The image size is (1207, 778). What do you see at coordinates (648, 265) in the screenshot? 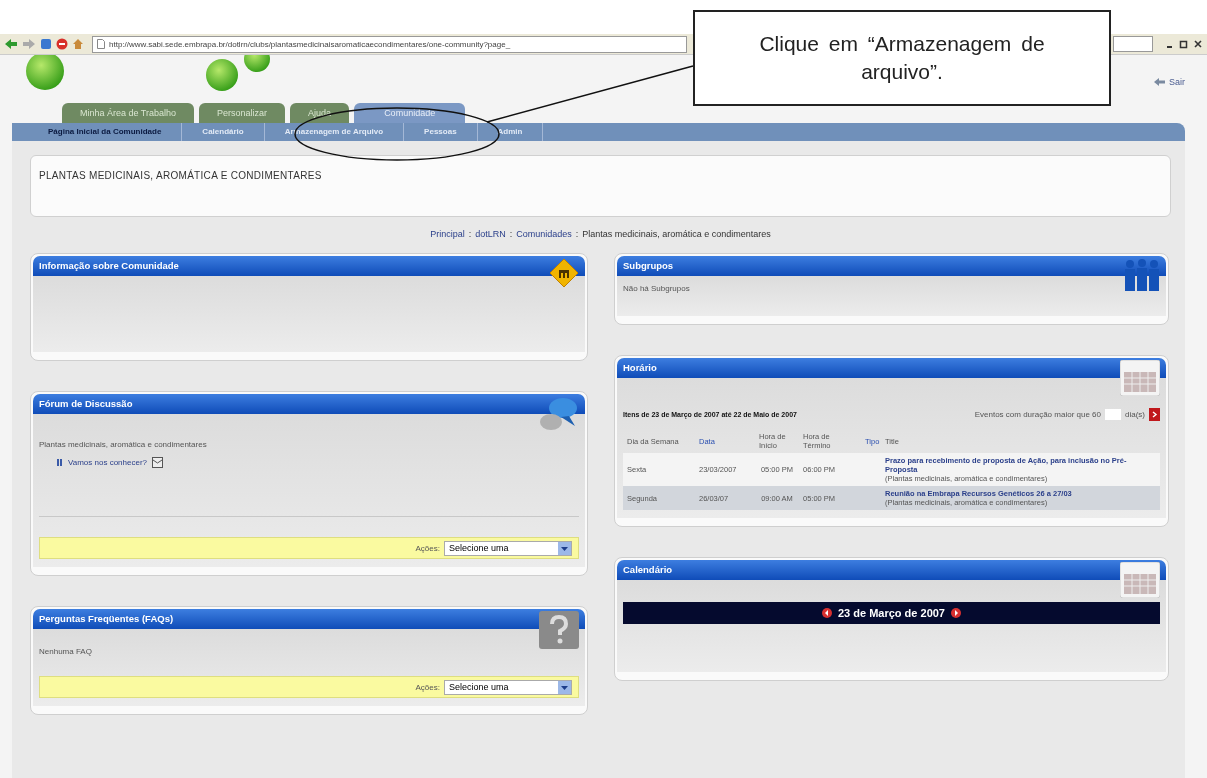
I see `portlet-title: Subgrupos` at bounding box center [648, 265].